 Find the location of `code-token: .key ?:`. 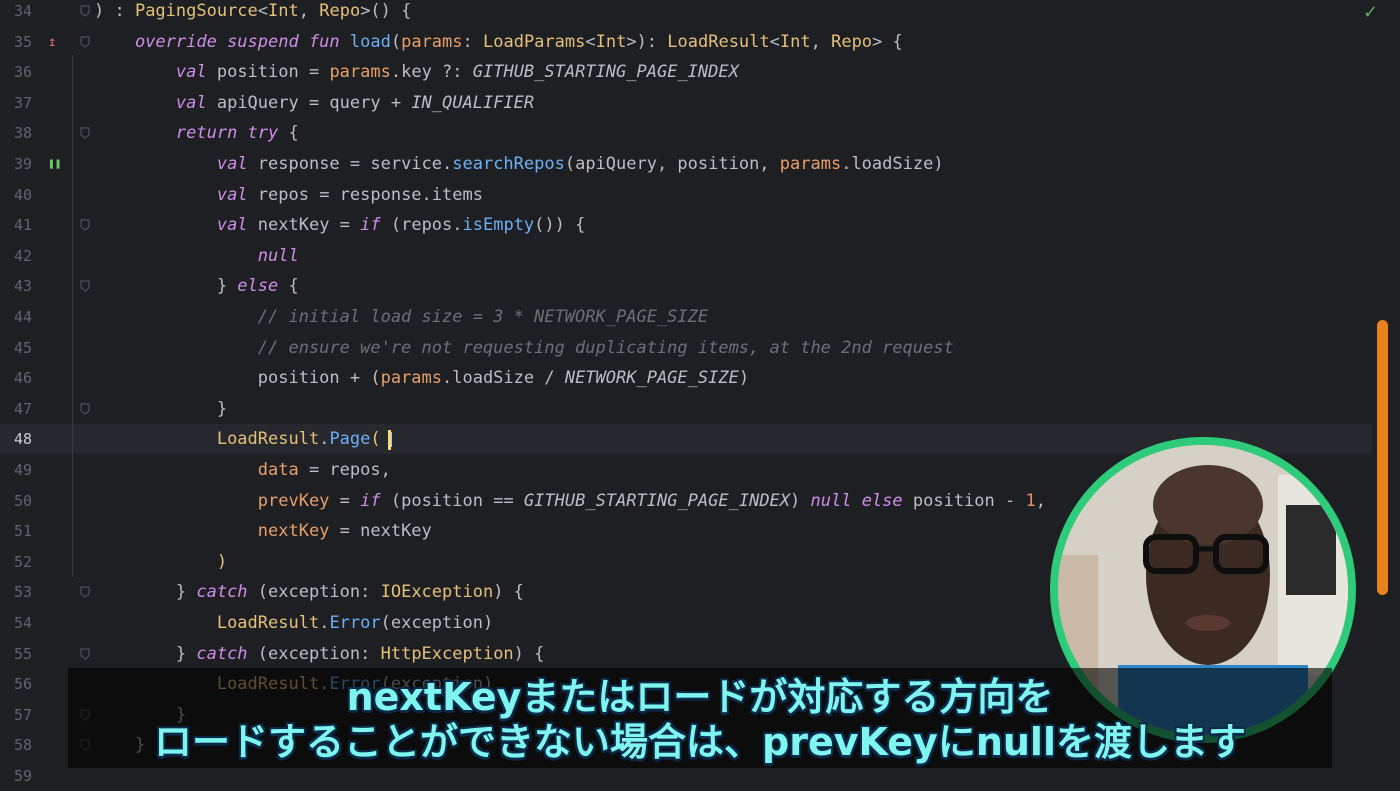

code-token: .key ?: is located at coordinates (431, 72).